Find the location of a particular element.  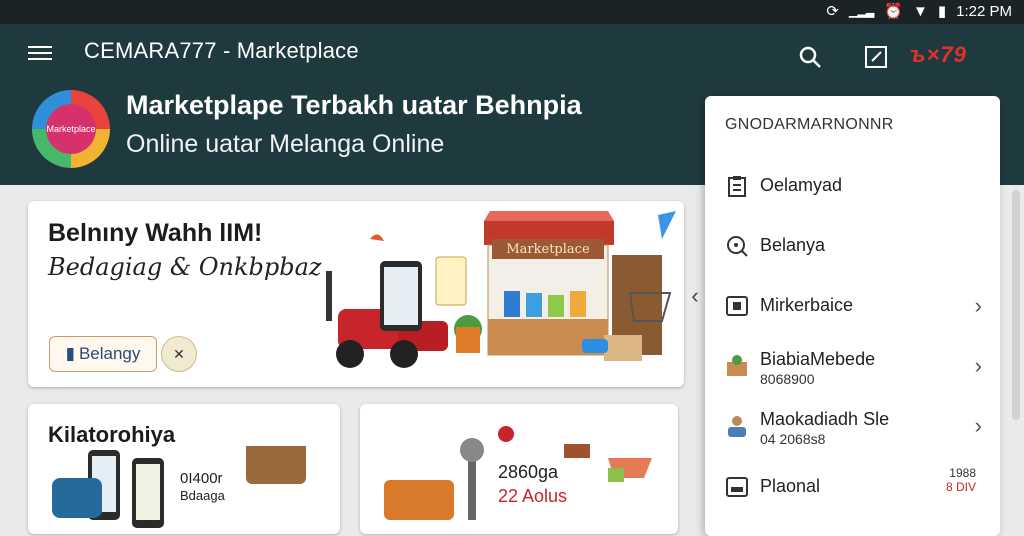

category-card: Kilatorohiya 0I400r Bdaaga is located at coordinates (184, 469).